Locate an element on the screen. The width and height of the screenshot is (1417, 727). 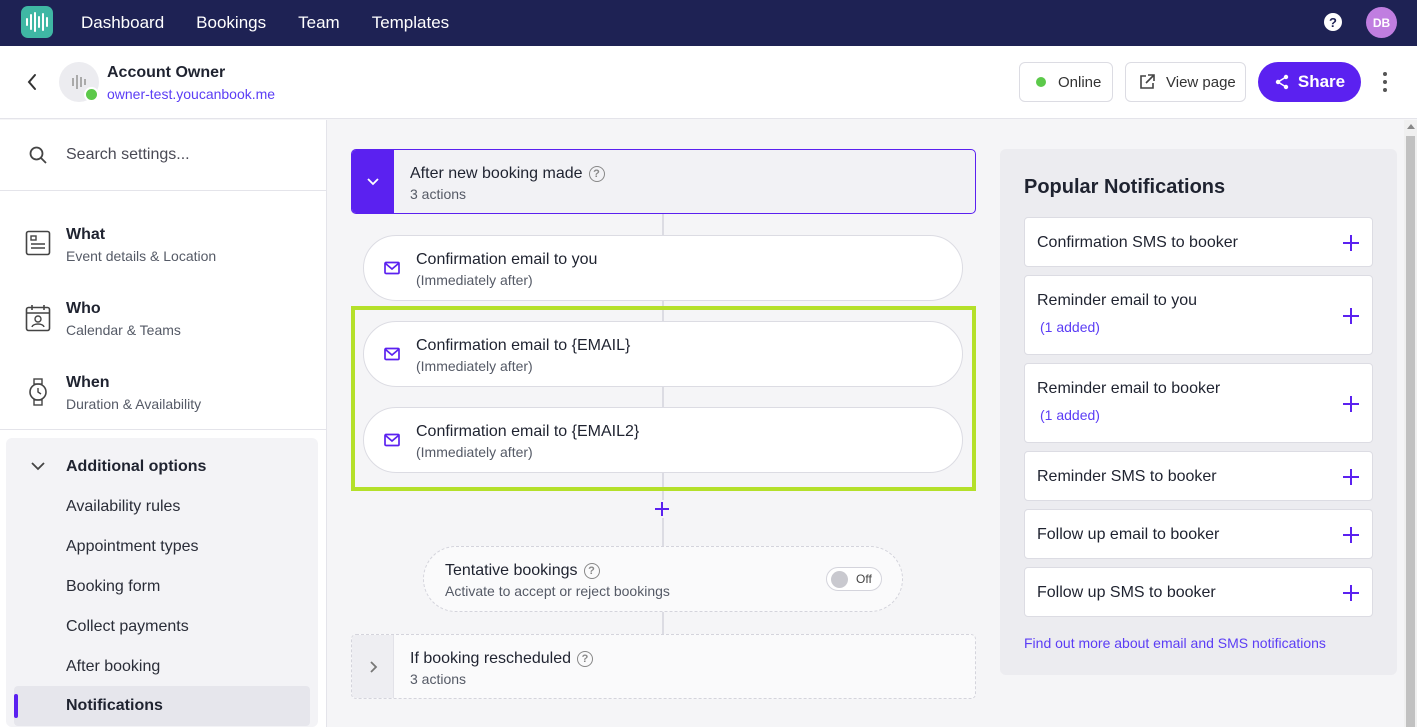
sidebar-subitem-label: Notifications is located at coordinates (114, 705).